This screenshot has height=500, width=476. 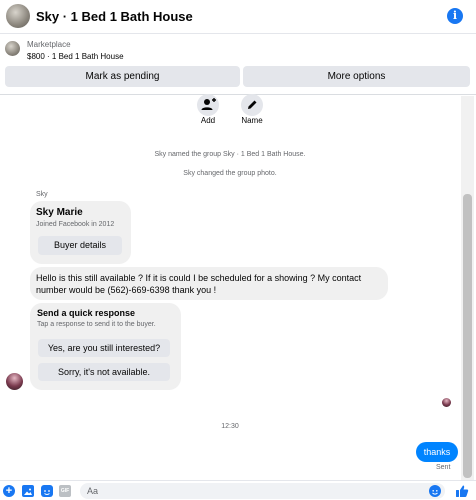 What do you see at coordinates (230, 173) in the screenshot?
I see `system-message-photo: Sky changed the group photo.` at bounding box center [230, 173].